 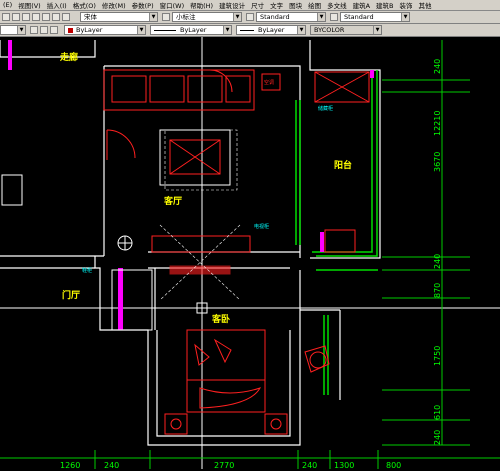 I want to click on menu-item: 窗口(W), so click(x=172, y=5).